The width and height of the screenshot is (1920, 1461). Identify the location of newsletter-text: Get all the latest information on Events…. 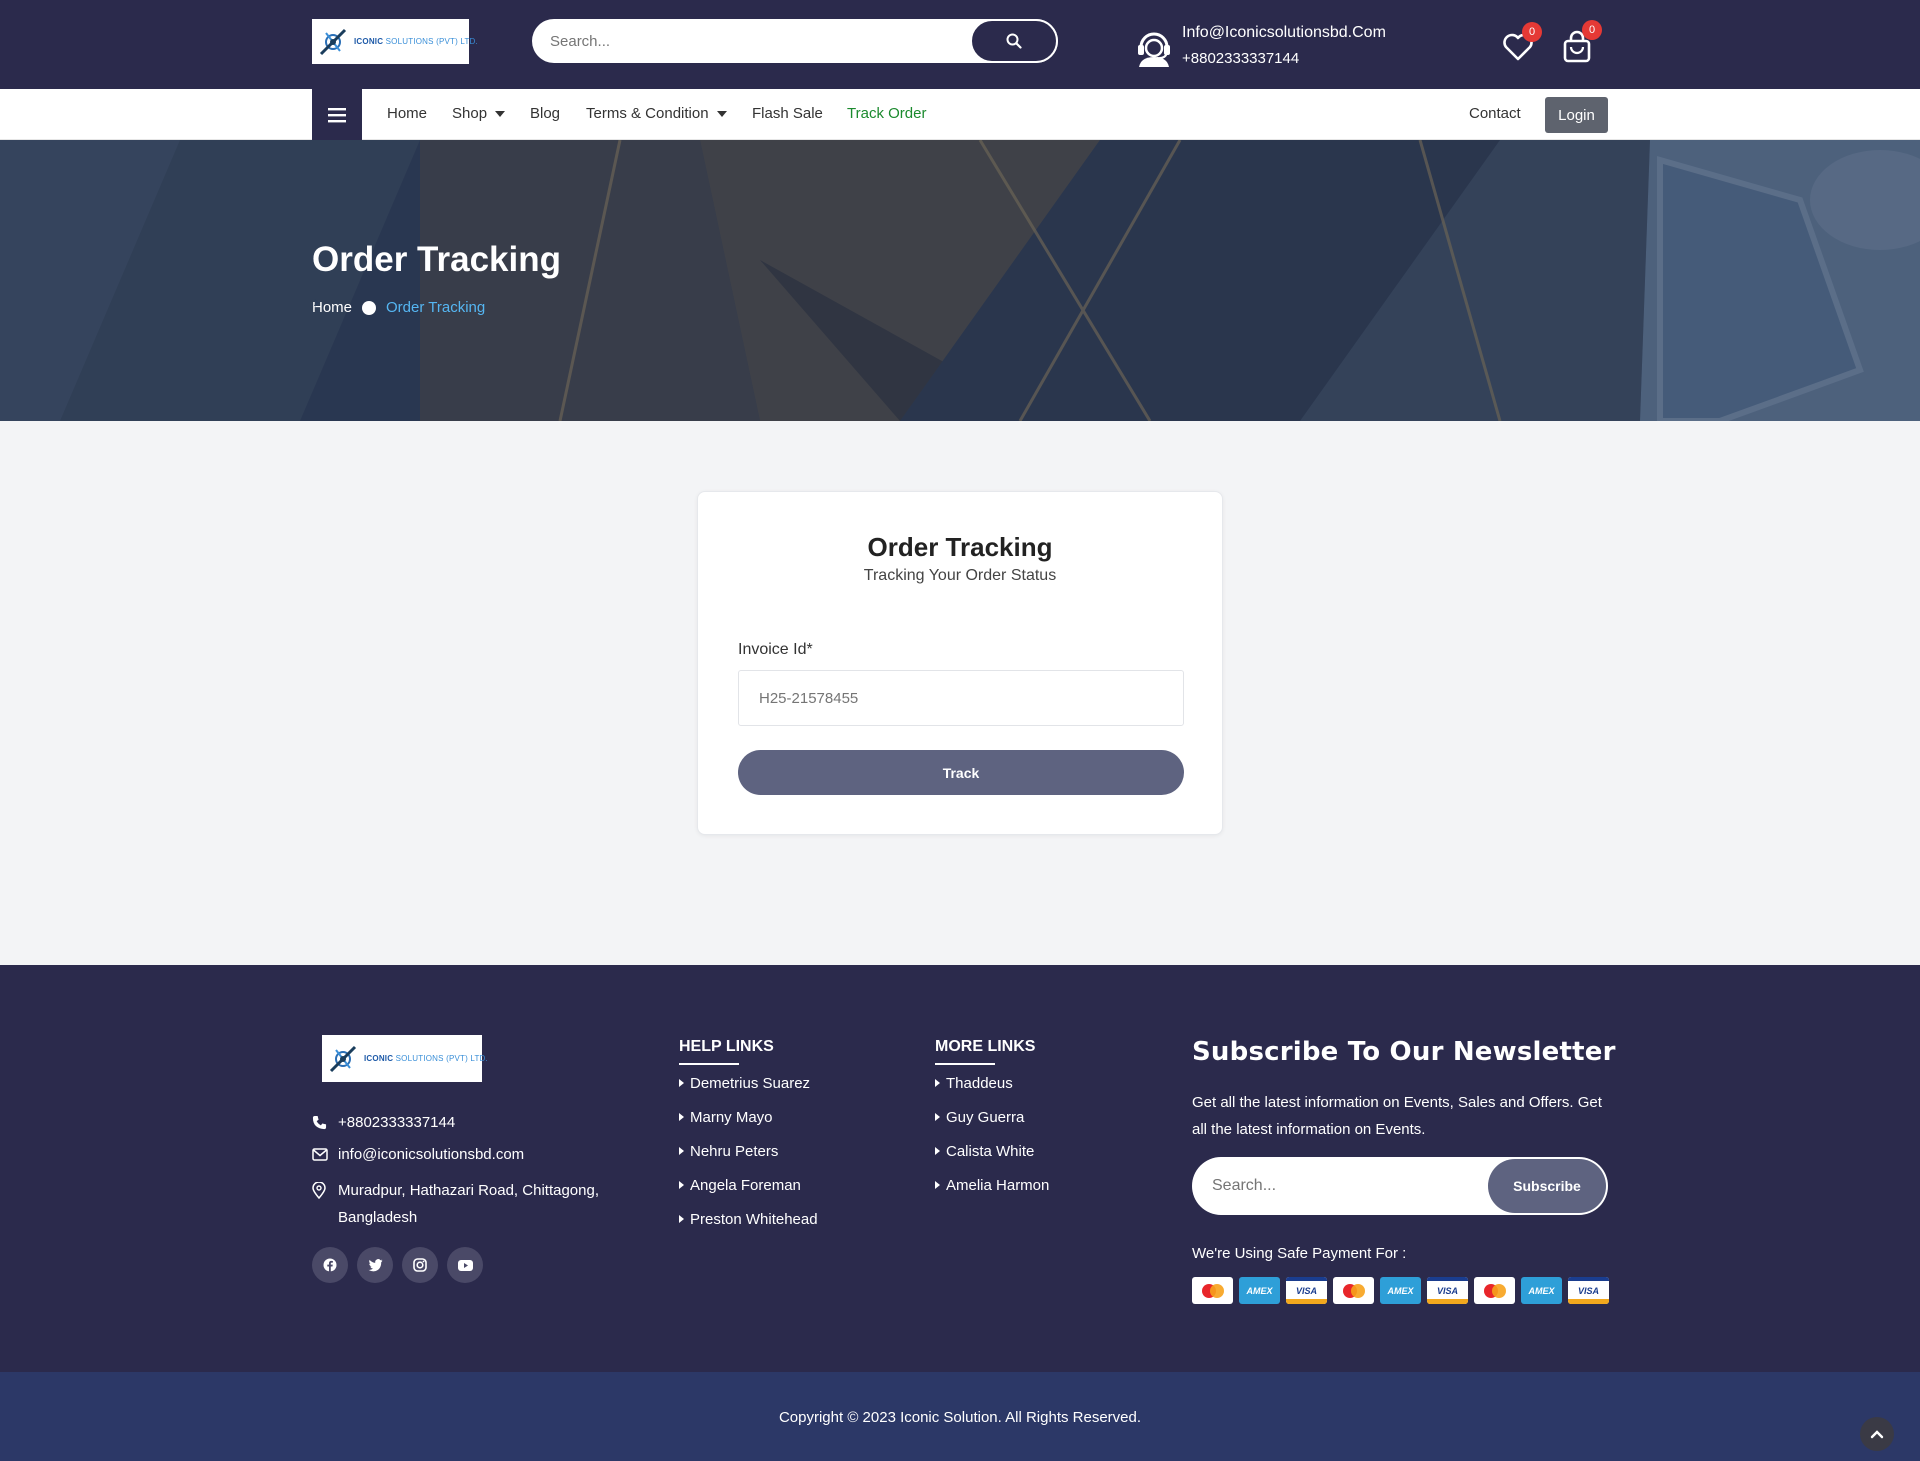
(1397, 1116).